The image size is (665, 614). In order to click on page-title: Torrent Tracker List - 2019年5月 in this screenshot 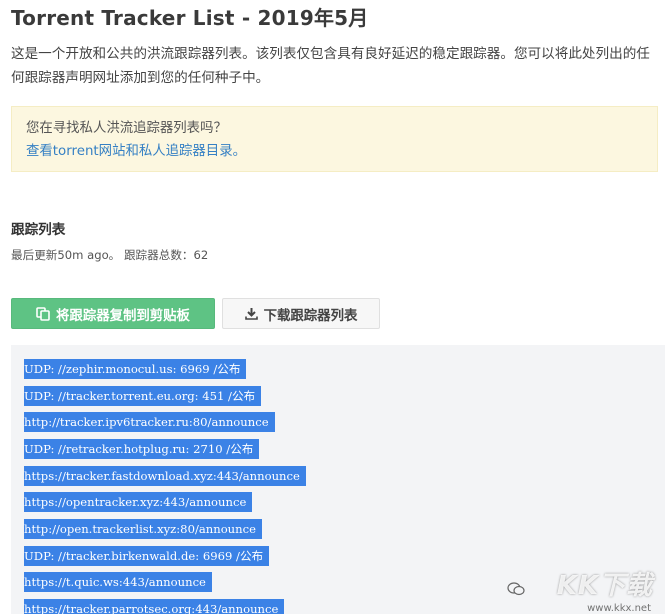, I will do `click(190, 18)`.